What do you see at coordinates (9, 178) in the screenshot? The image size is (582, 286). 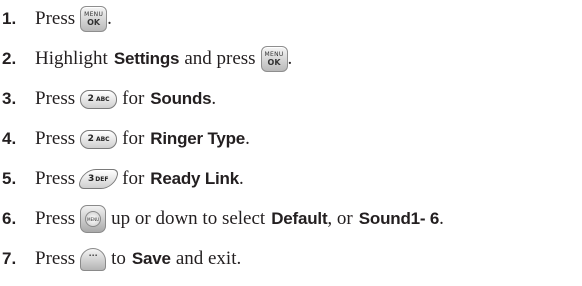 I see `step-number: 5.` at bounding box center [9, 178].